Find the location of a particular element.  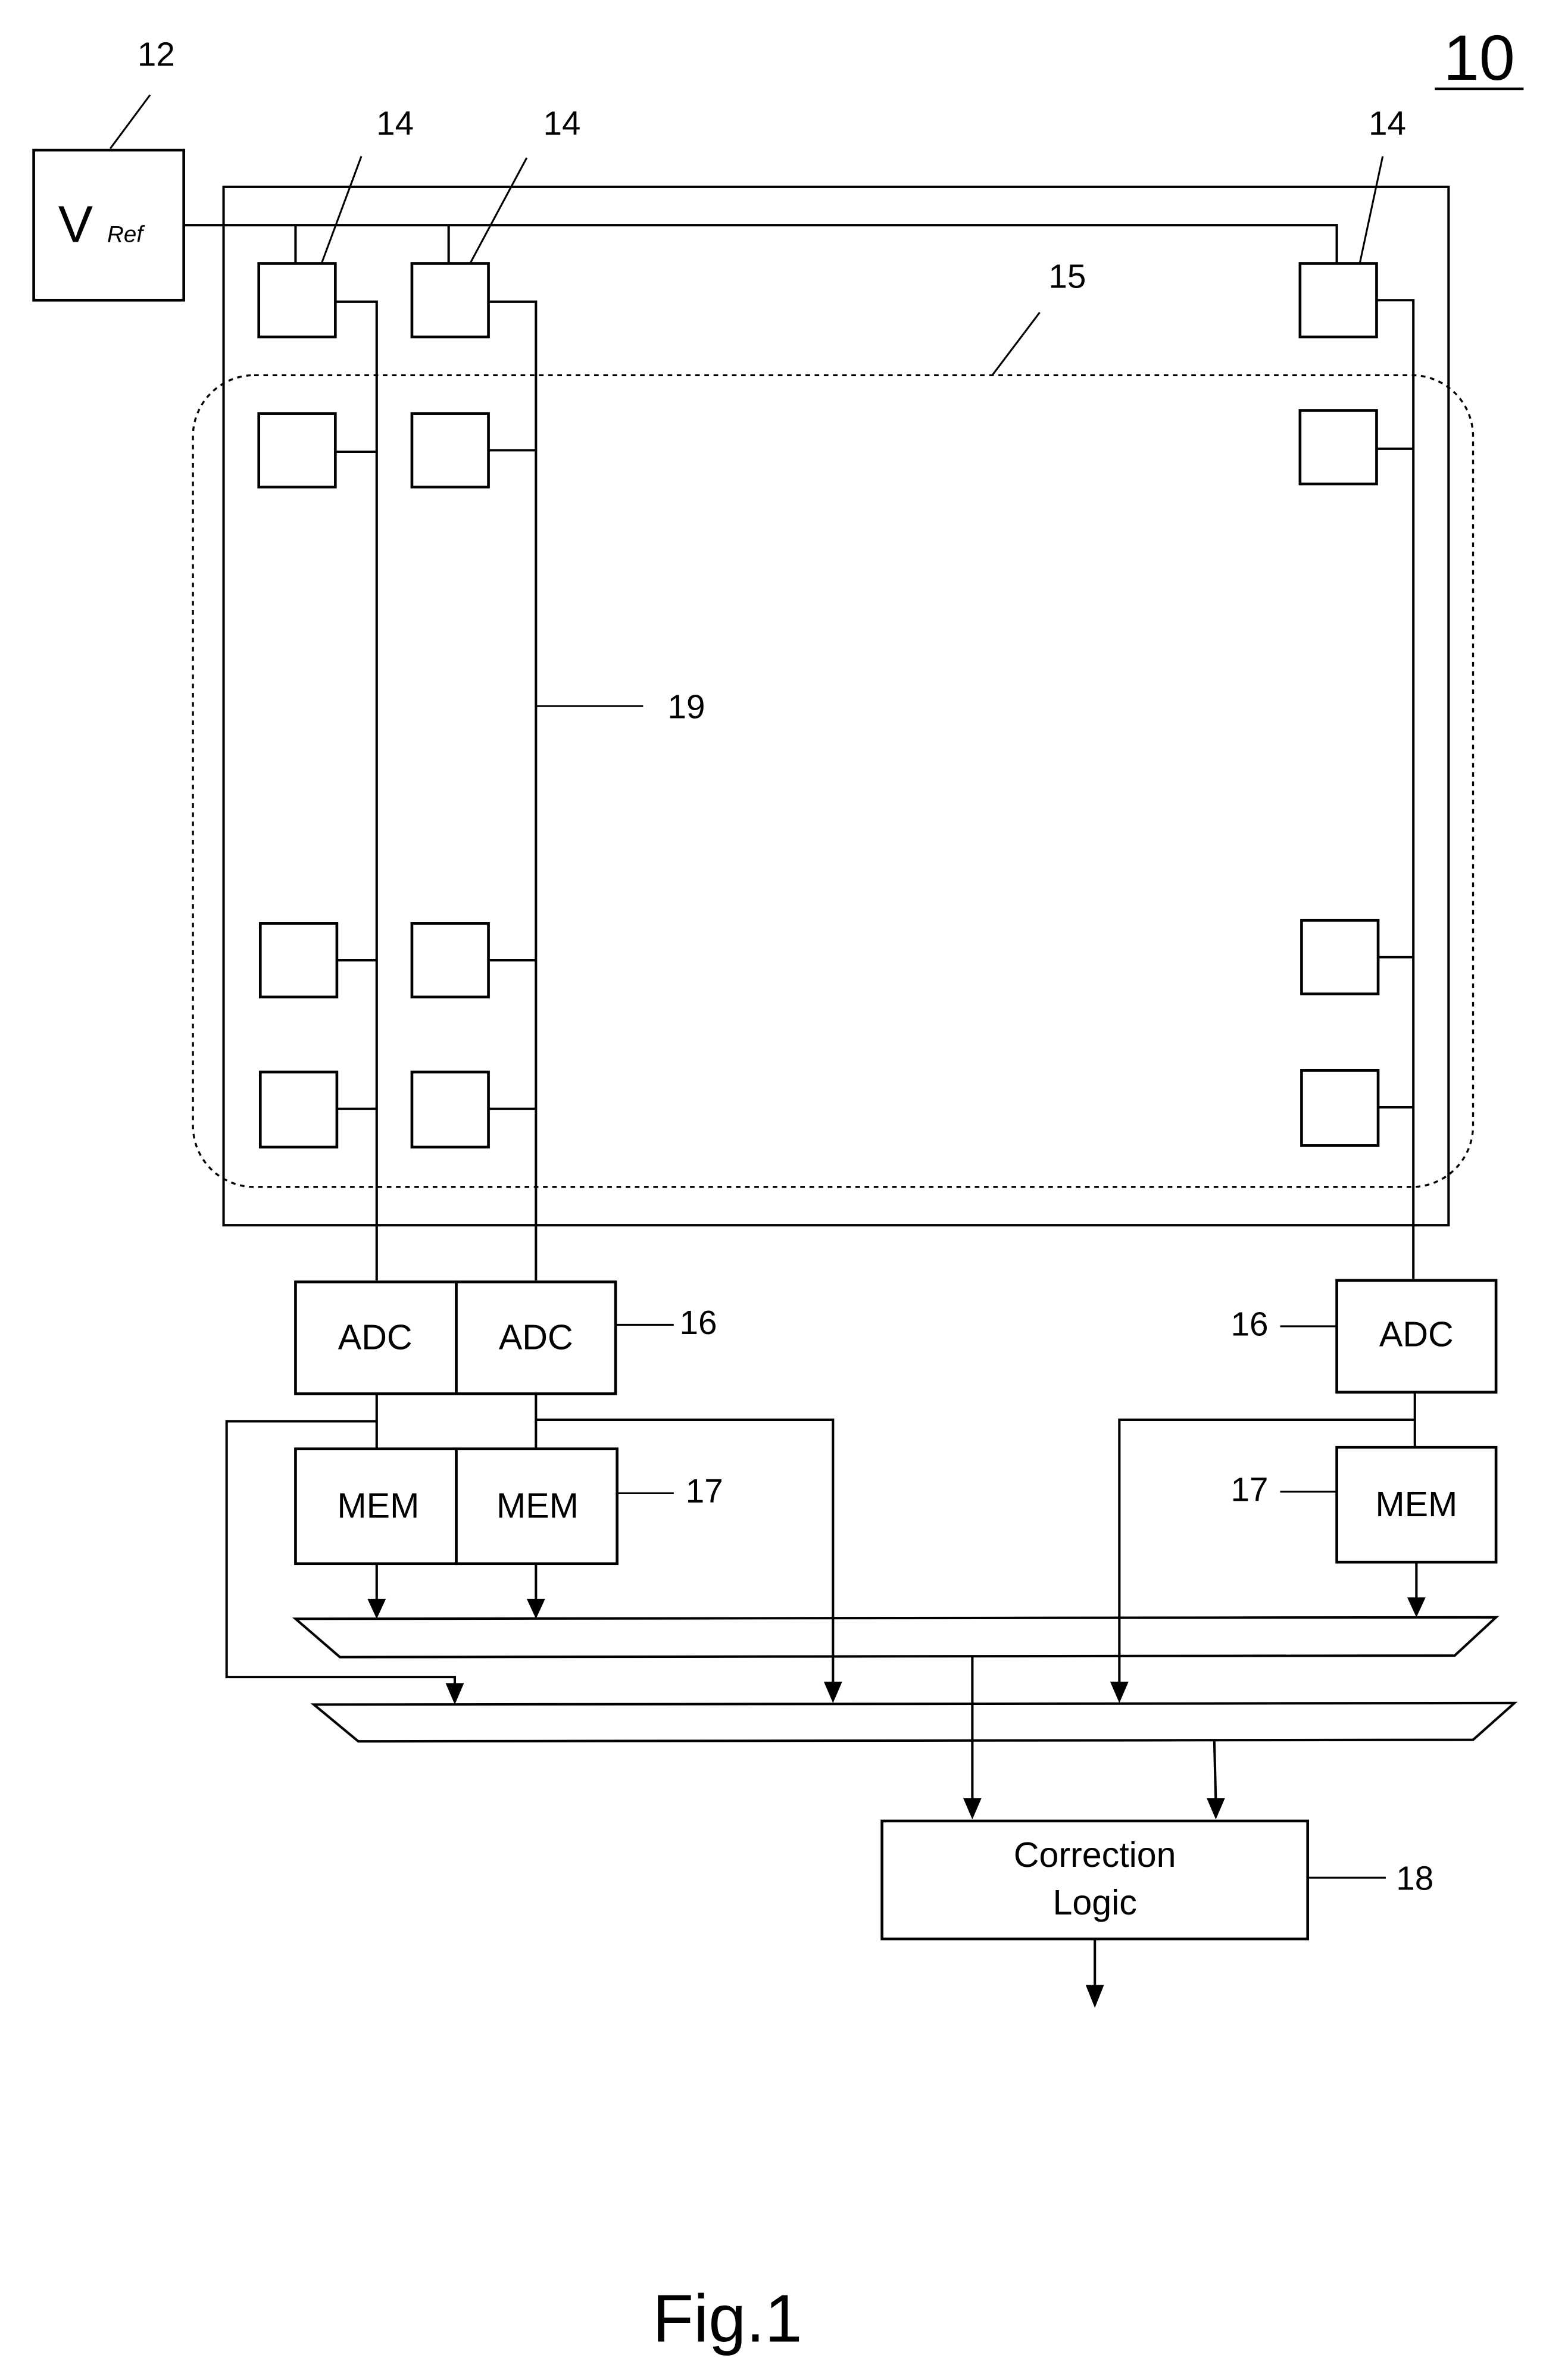

figure-caption: Fig.1 is located at coordinates (727, 2318).